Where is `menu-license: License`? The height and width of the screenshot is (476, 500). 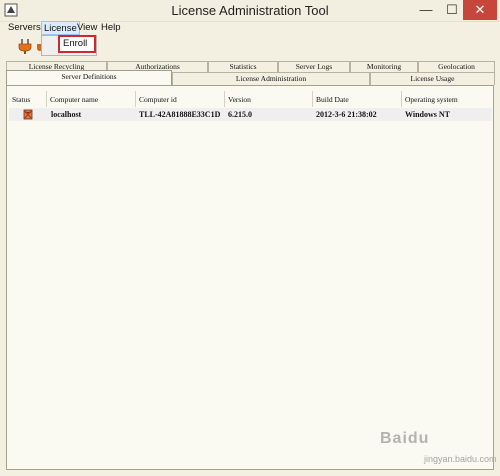
menu-license: License is located at coordinates (60, 28).